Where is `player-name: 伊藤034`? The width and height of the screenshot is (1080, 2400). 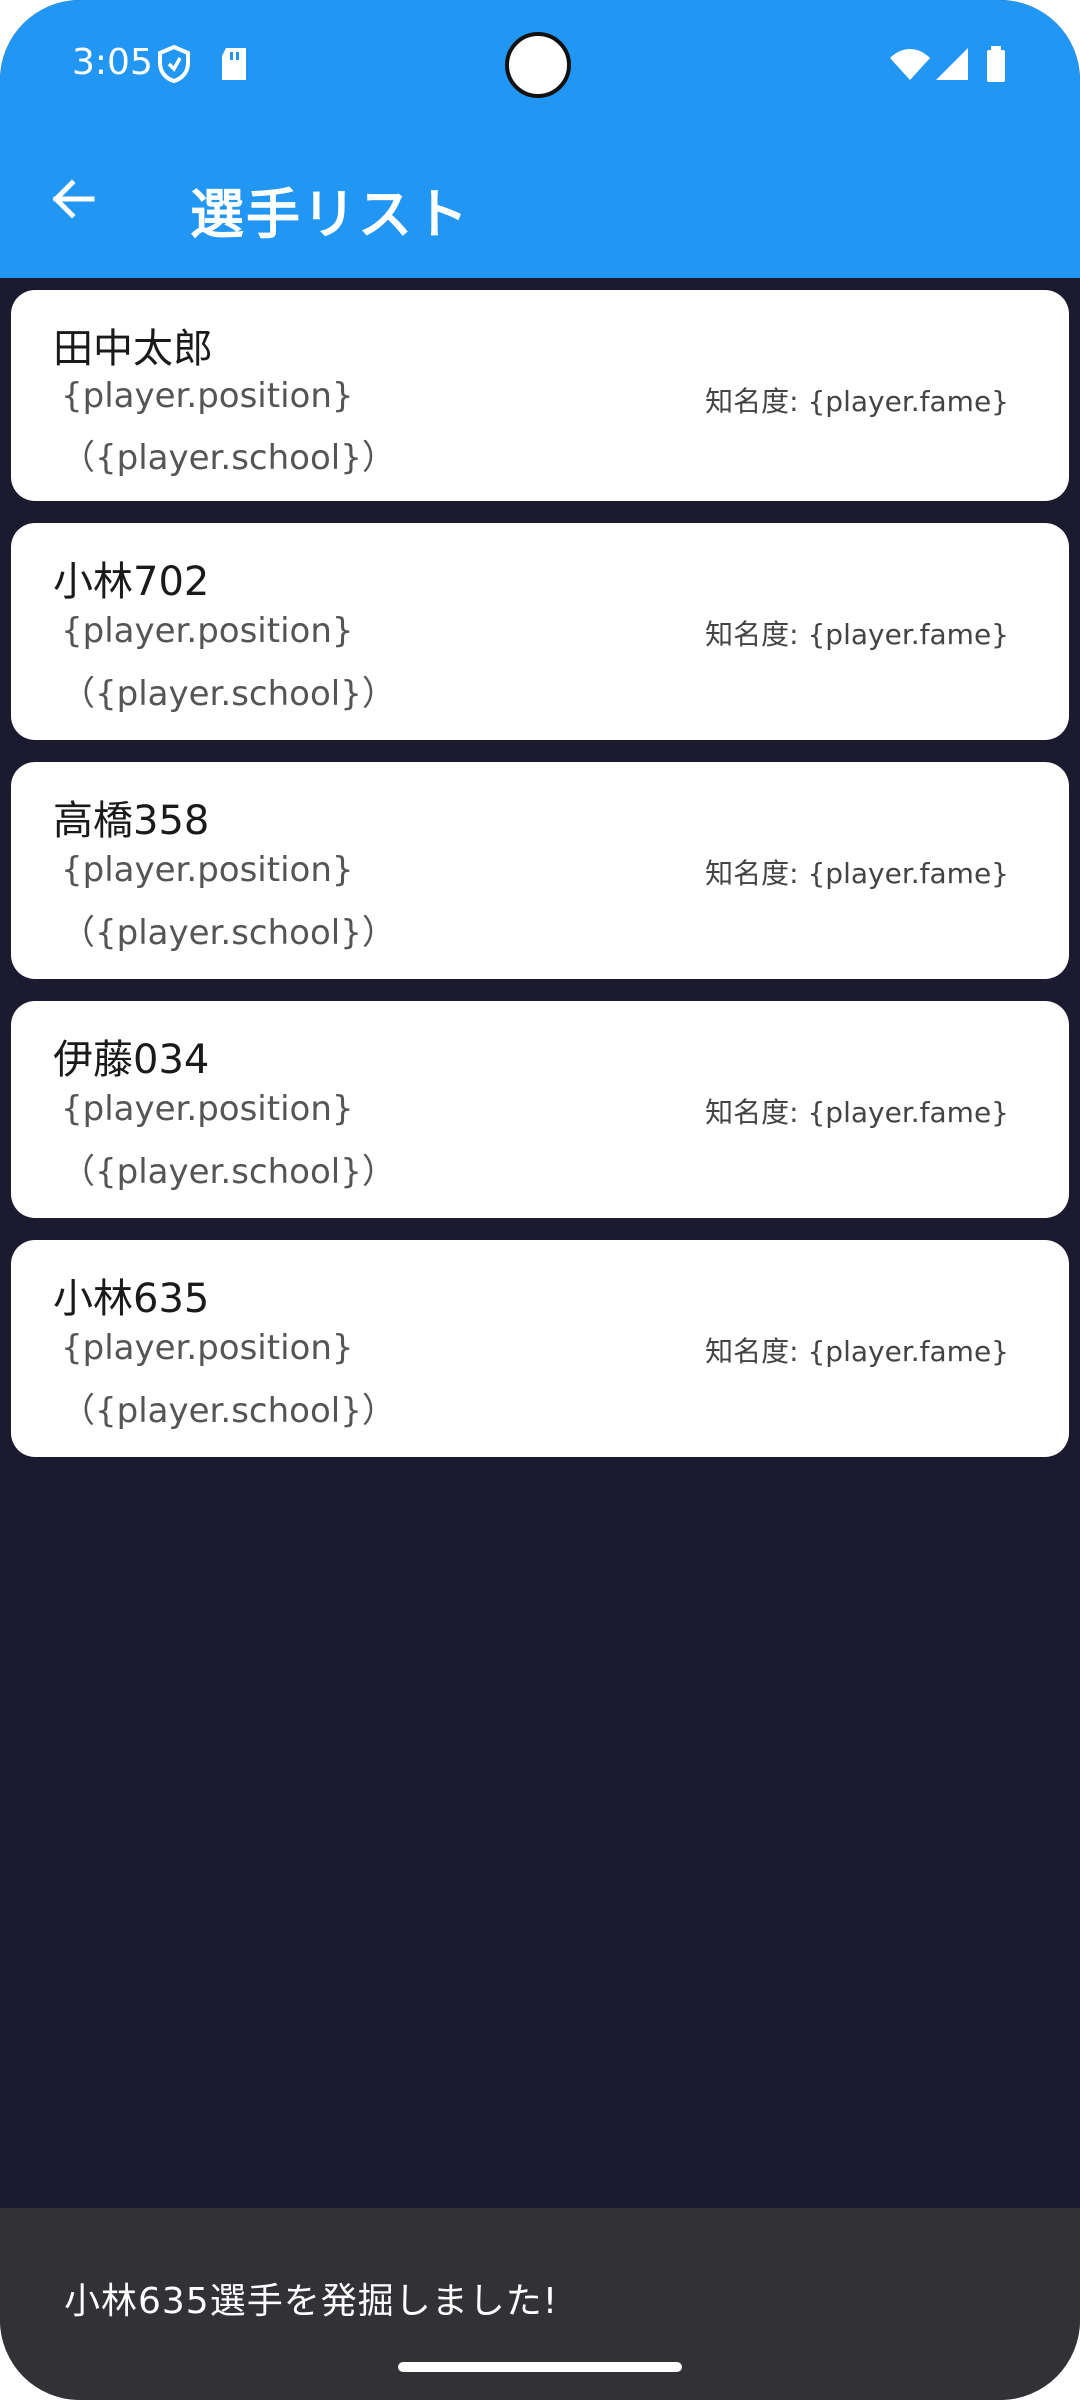
player-name: 伊藤034 is located at coordinates (131, 1060).